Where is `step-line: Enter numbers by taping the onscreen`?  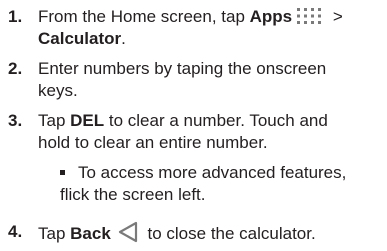 step-line: Enter numbers by taping the onscreen is located at coordinates (182, 68).